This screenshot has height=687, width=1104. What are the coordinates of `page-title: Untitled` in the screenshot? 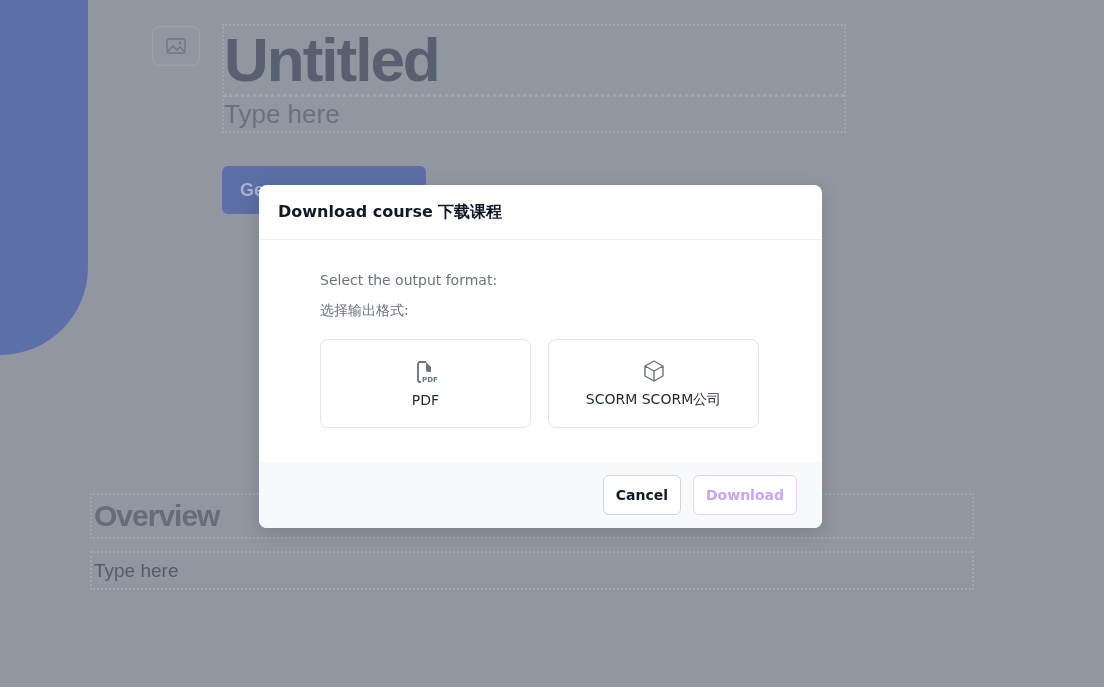 It's located at (534, 61).